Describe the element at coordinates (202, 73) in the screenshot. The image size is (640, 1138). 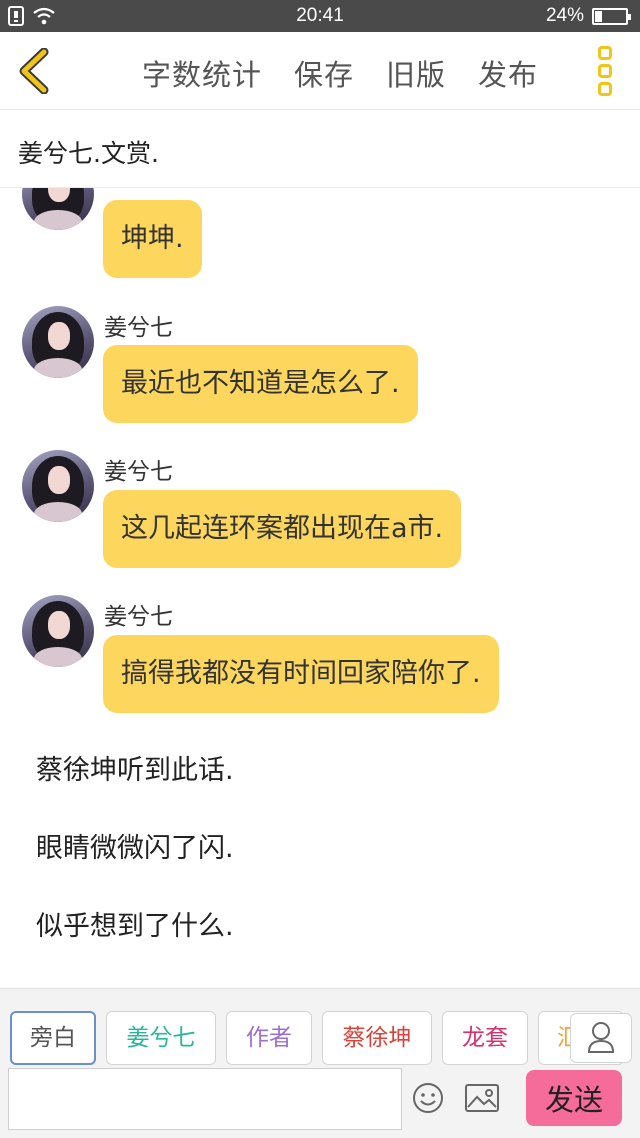
I see `word-count-button: 字数统计` at that location.